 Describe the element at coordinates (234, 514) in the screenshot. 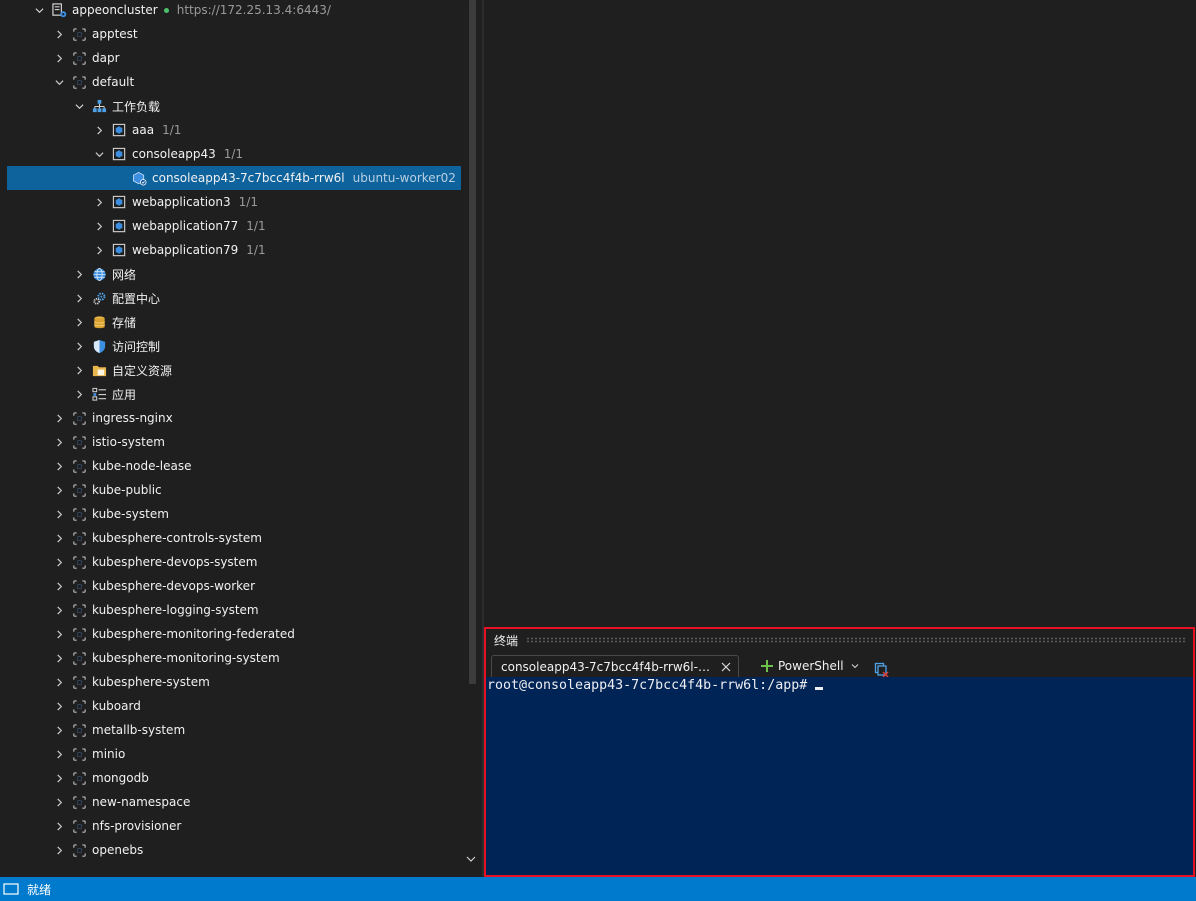

I see `tree-namespace: kube-system` at that location.